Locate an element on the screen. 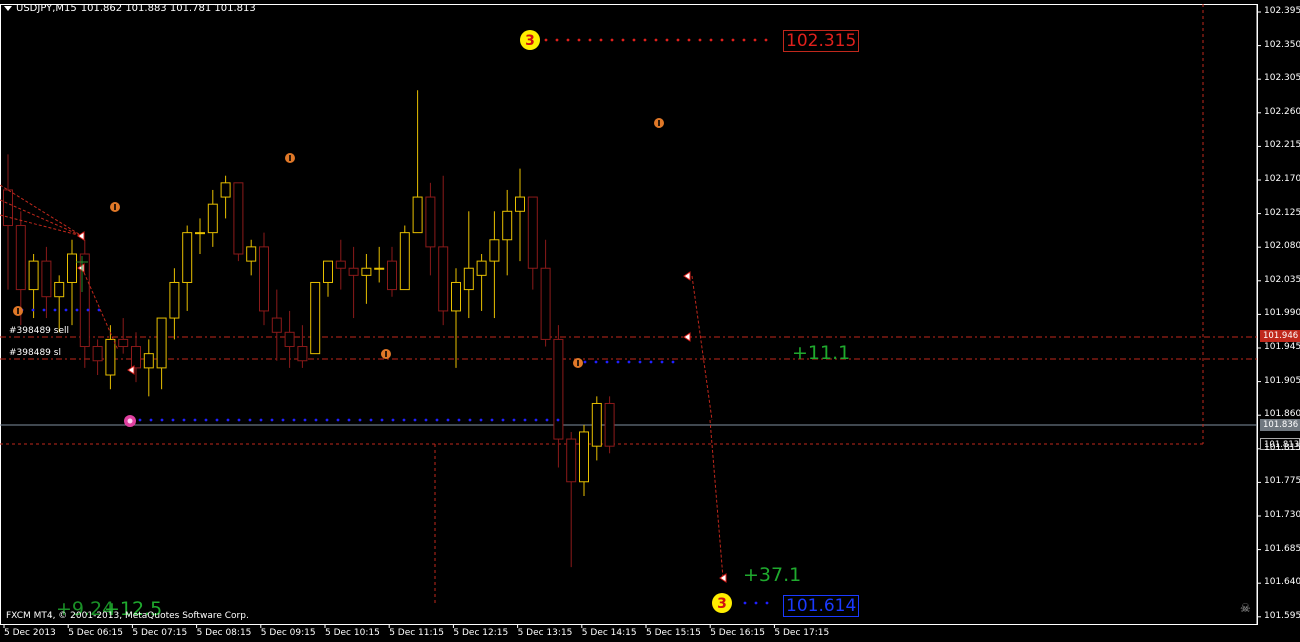 This screenshot has width=1300, height=642. skull-icon: ☠ is located at coordinates (1245, 608).